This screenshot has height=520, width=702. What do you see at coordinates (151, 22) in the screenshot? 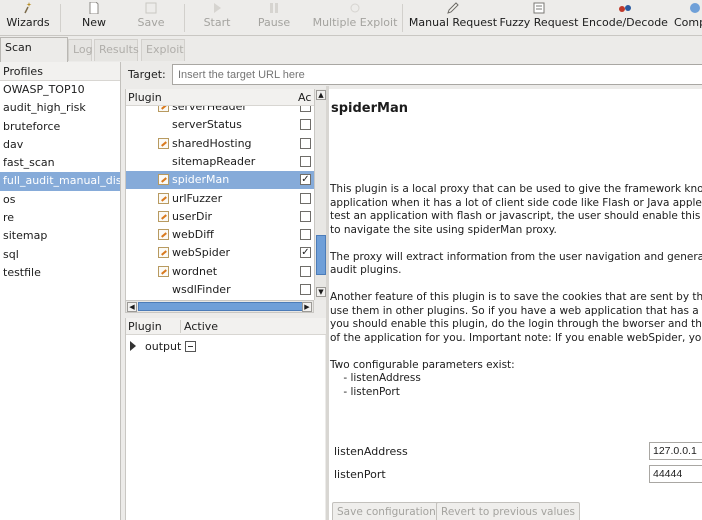
I see `save-label: Save` at bounding box center [151, 22].